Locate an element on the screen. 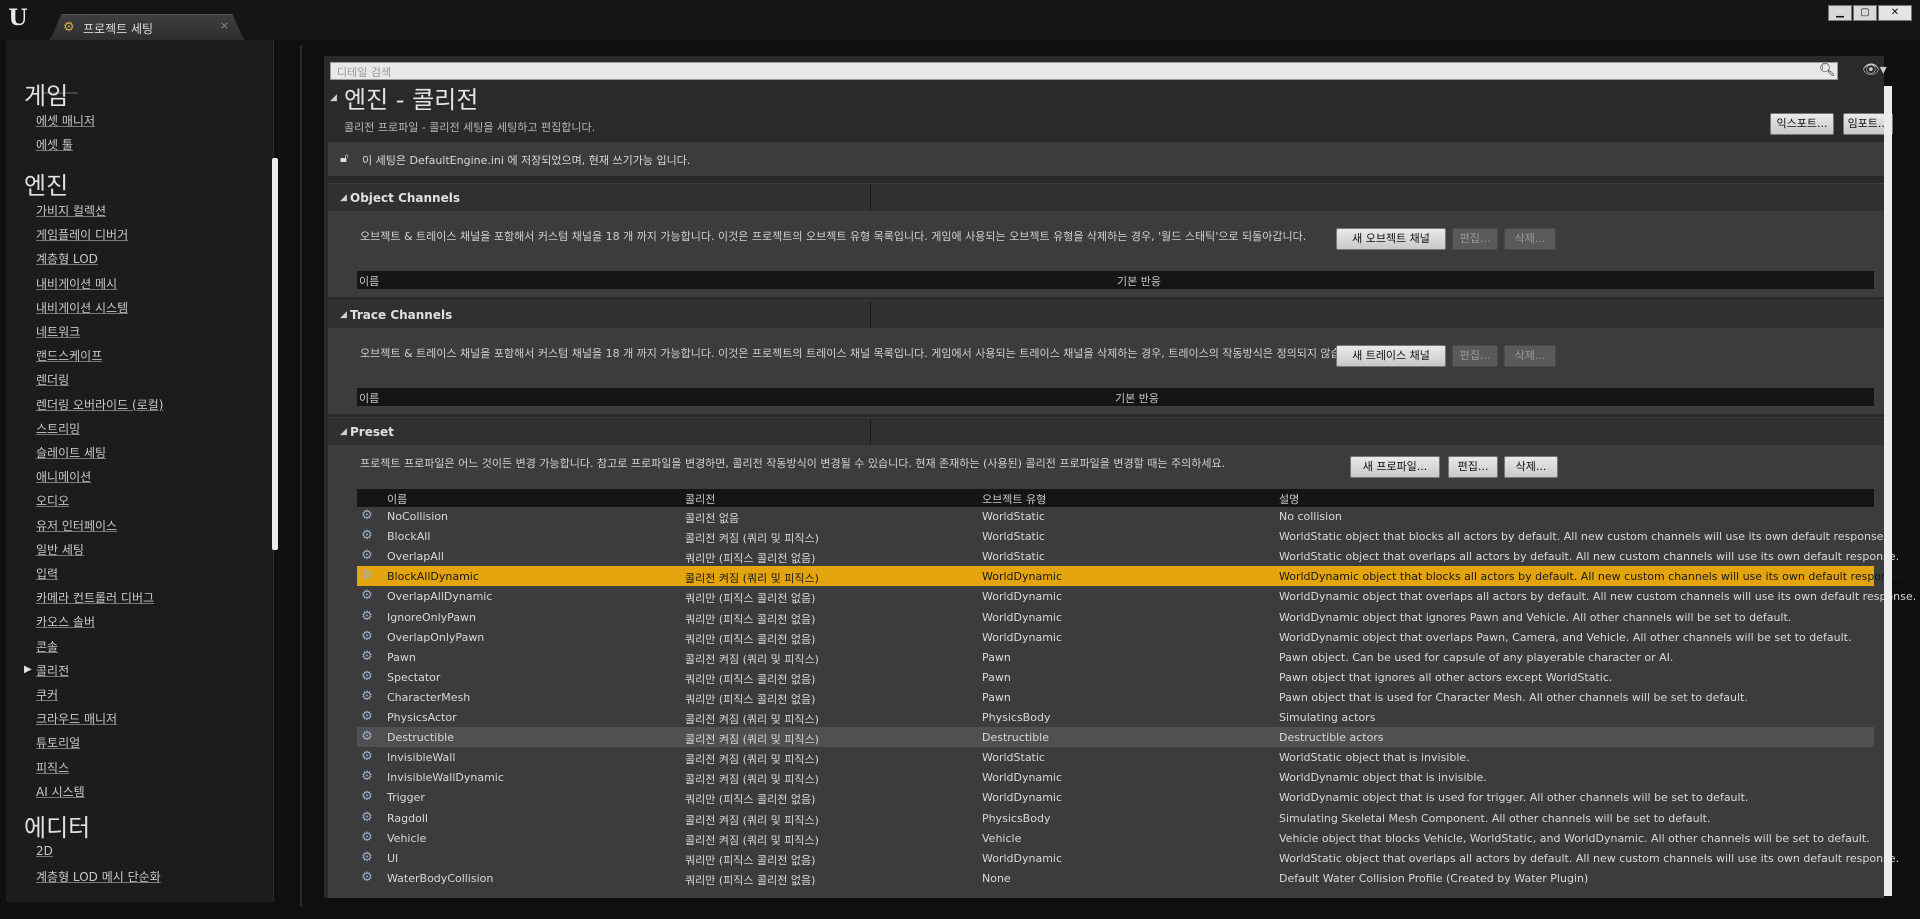 This screenshot has height=919, width=1920. close-button: ✕ is located at coordinates (1895, 13).